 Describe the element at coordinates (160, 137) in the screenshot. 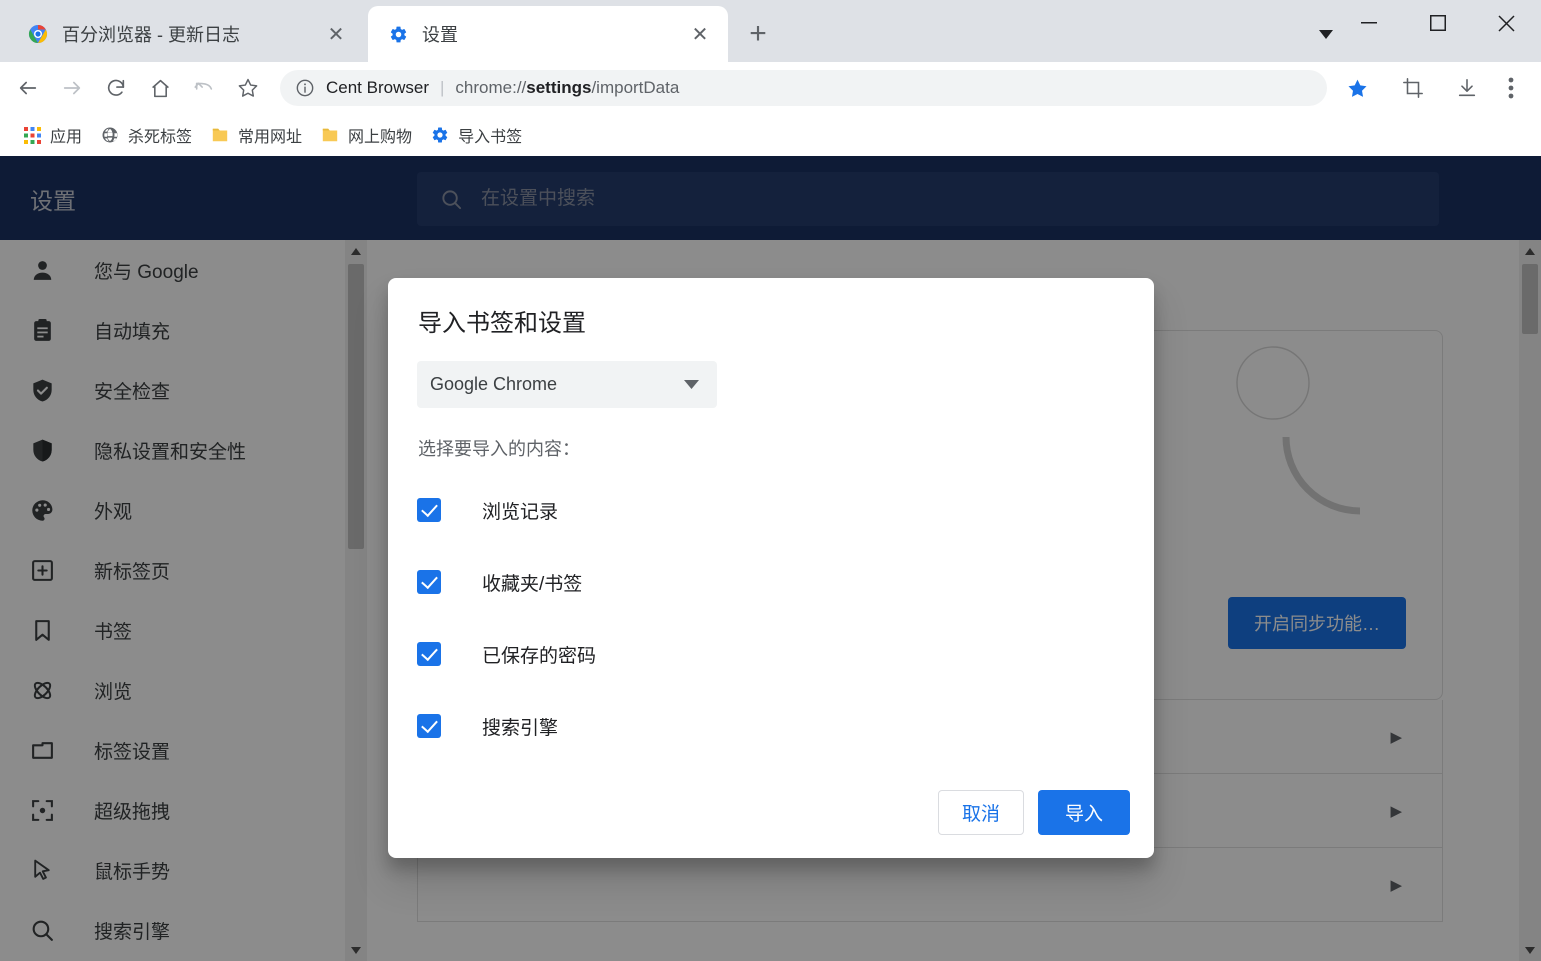

I see `bookmark-label: 杀死标签` at that location.